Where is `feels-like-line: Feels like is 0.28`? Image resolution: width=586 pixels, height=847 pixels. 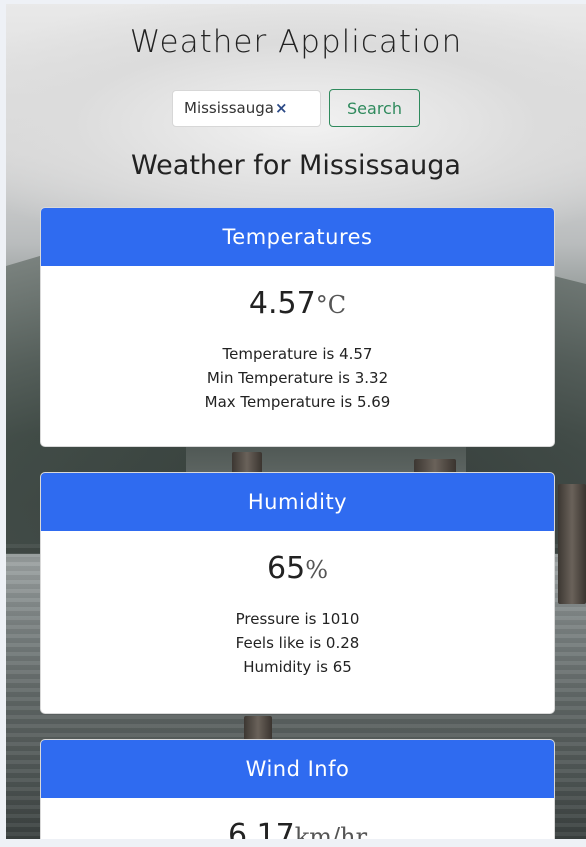
feels-like-line: Feels like is 0.28 is located at coordinates (297, 643).